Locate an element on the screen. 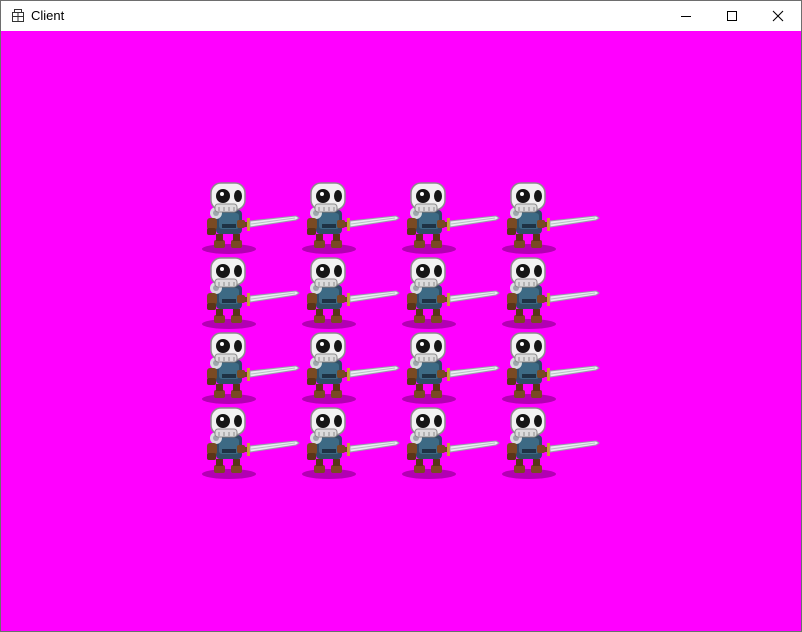 The width and height of the screenshot is (802, 632). maximize-button is located at coordinates (732, 16).